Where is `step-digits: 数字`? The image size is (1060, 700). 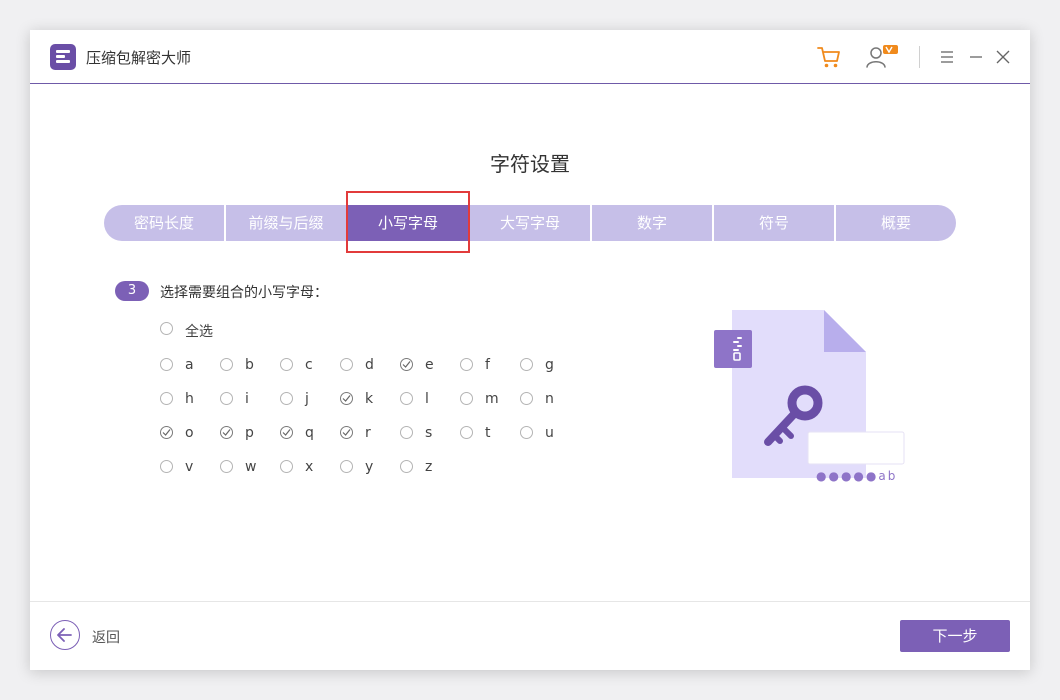 step-digits: 数字 is located at coordinates (652, 223).